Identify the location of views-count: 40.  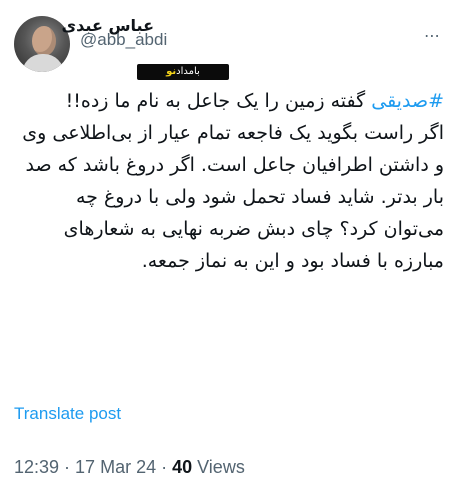
(182, 467).